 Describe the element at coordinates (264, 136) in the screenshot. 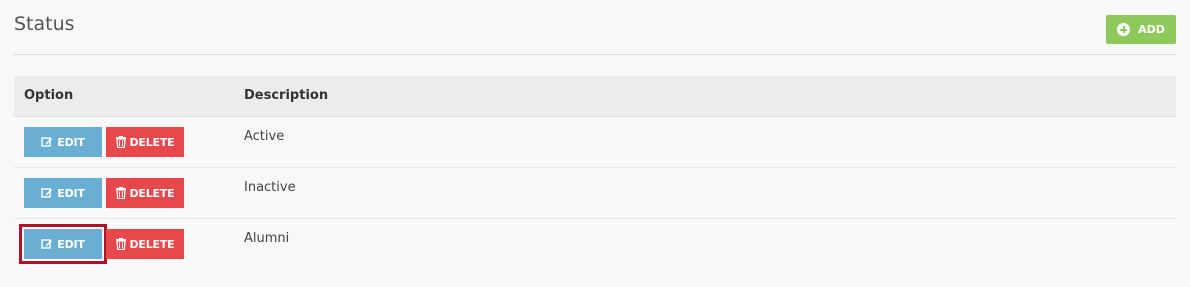

I see `status-description: Active` at that location.